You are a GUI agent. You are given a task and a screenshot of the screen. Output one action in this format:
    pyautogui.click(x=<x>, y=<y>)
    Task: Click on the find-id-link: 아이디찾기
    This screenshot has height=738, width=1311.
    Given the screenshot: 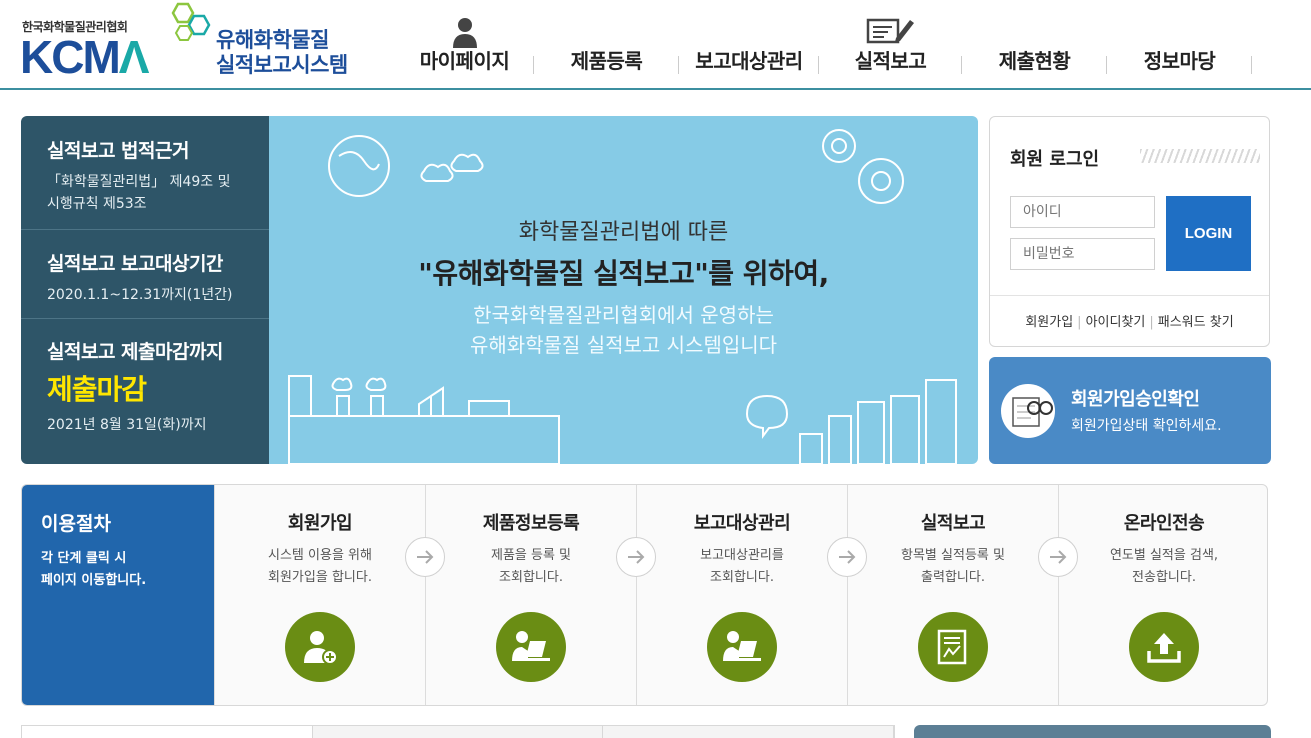 What is the action you would take?
    pyautogui.click(x=1116, y=322)
    